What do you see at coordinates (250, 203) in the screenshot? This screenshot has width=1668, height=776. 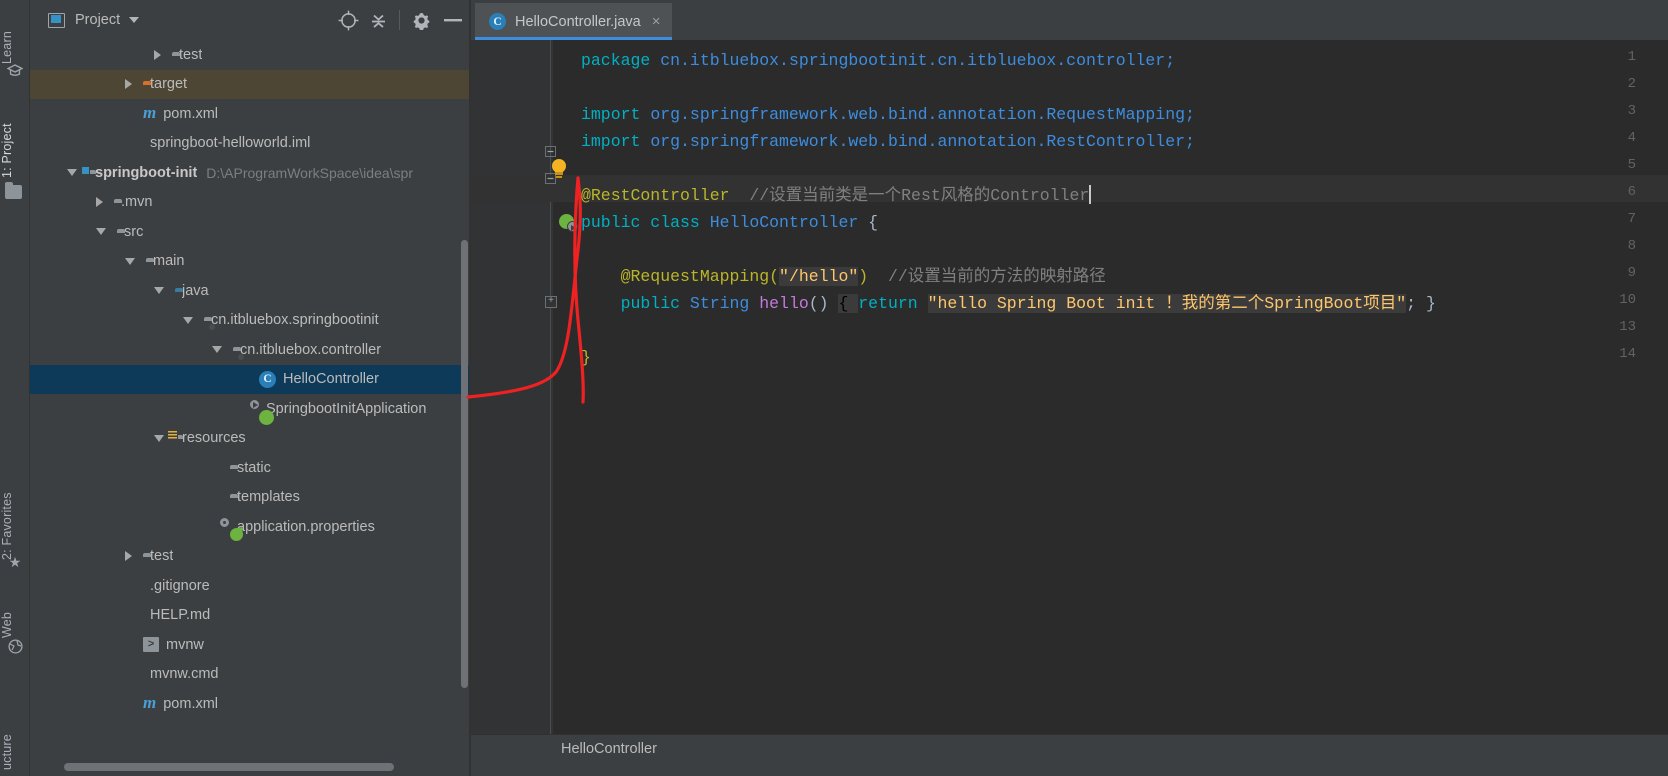 I see `tree-node-mvn: .mvn` at bounding box center [250, 203].